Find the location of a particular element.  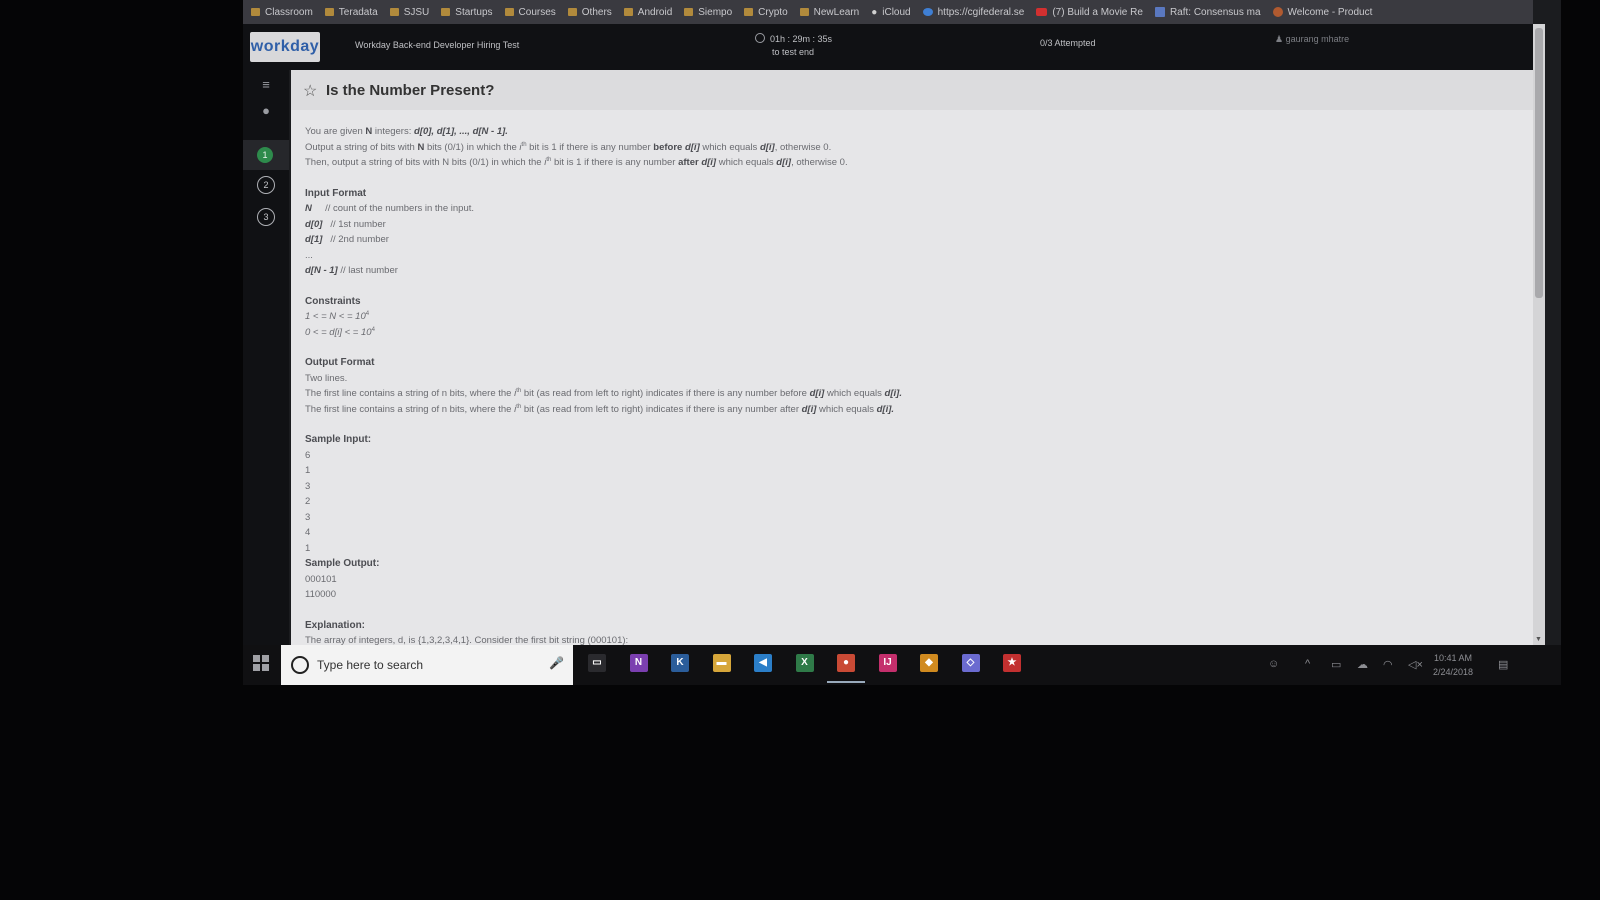

question-sidebar: ≡ ● 1 2 3 is located at coordinates (266, 357).